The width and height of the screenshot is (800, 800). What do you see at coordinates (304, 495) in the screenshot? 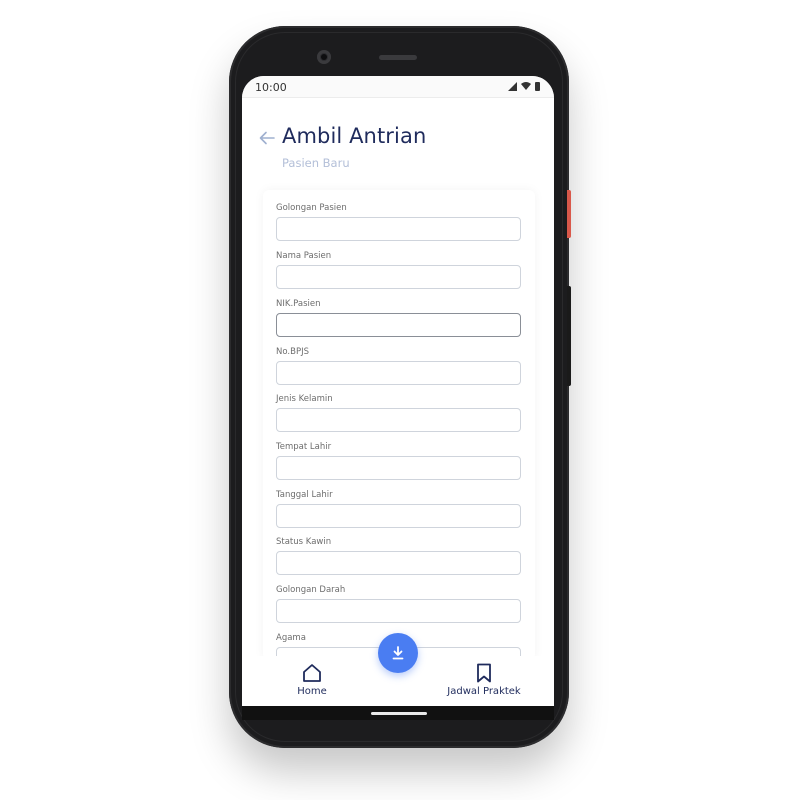
I see `field-label: Tanggal Lahir` at bounding box center [304, 495].